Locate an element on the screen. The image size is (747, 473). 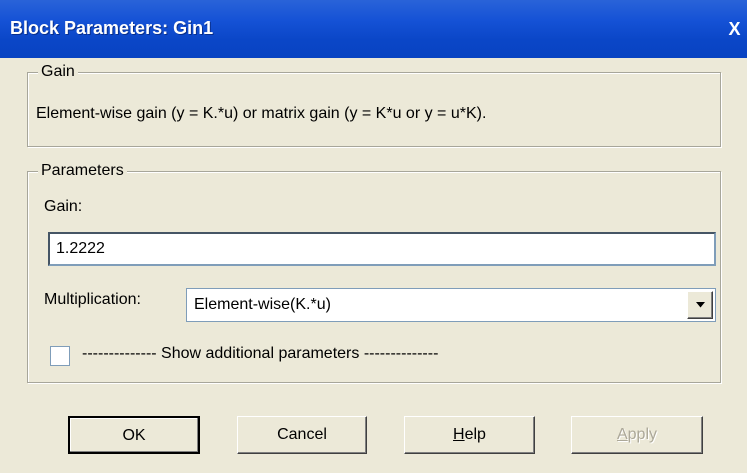
dropdown-button is located at coordinates (700, 305).